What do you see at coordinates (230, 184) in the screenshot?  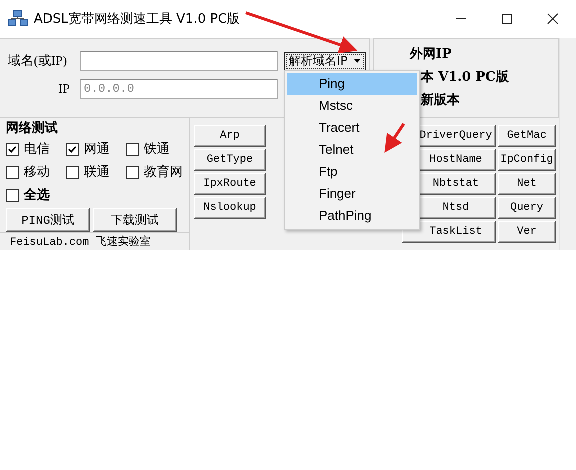 I see `tool-button: IpxRoute` at bounding box center [230, 184].